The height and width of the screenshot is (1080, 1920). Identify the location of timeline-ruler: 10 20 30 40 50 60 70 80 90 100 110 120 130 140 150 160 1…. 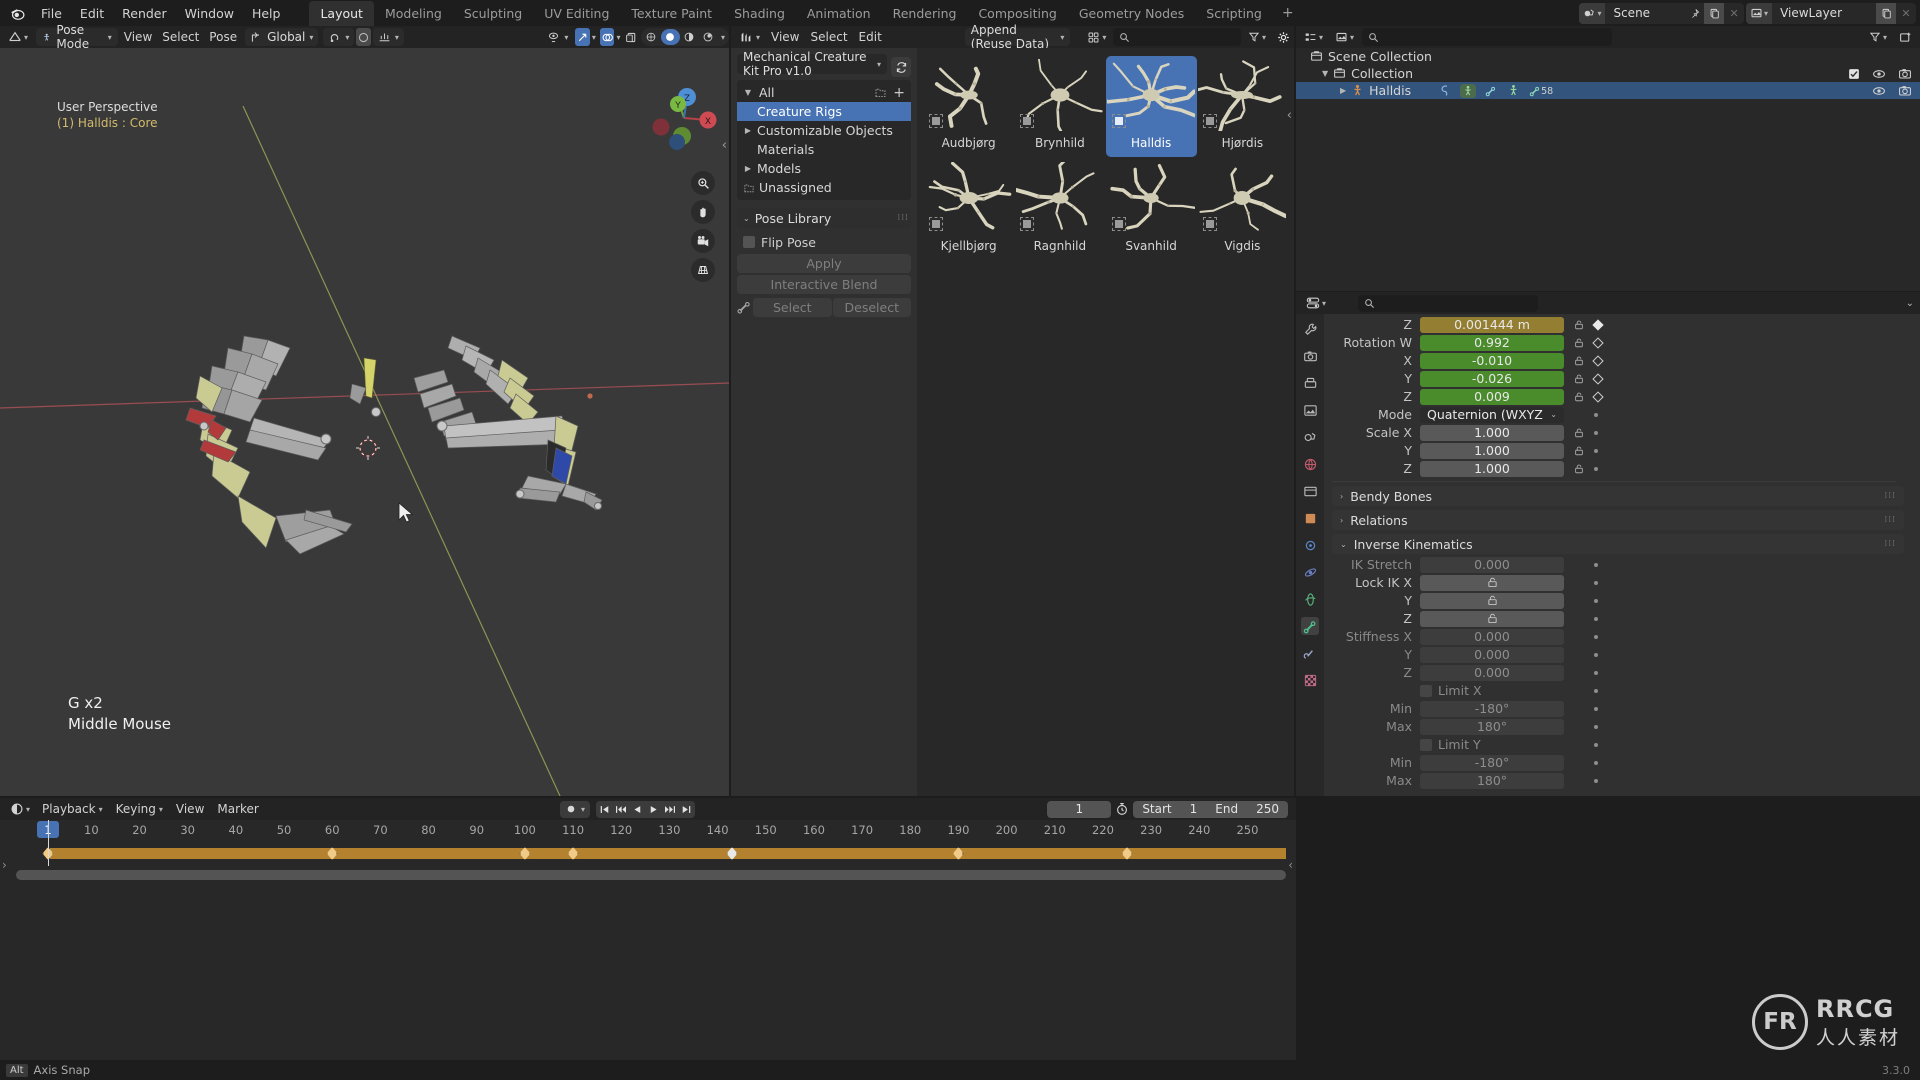
(648, 831).